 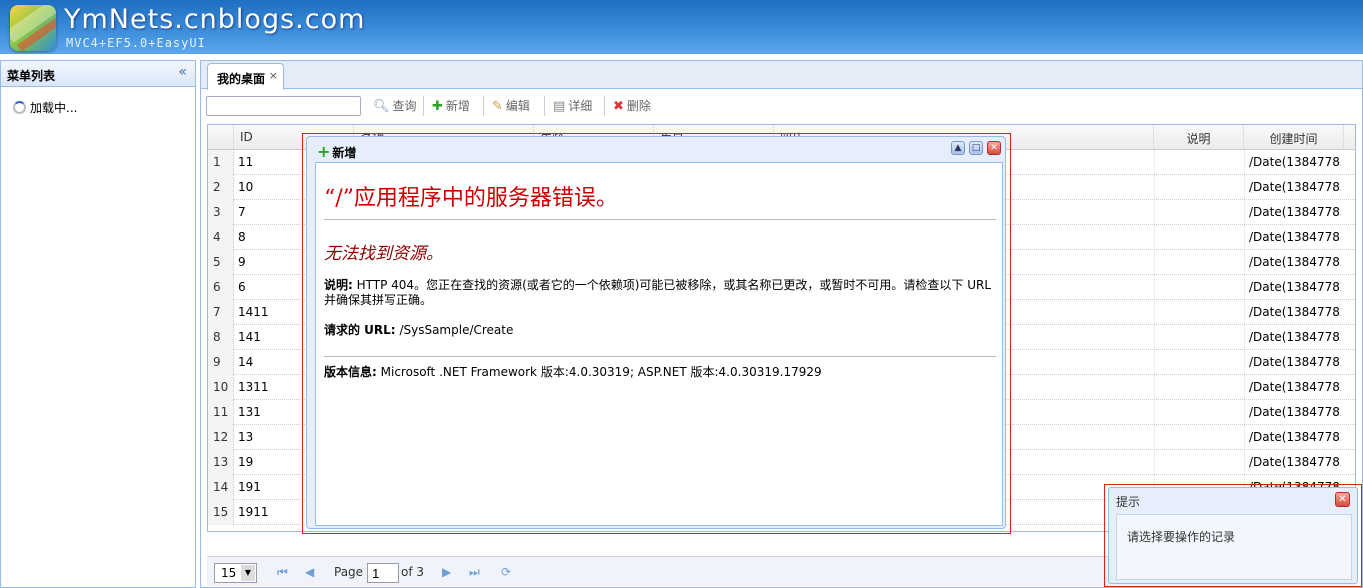 I want to click on tab-strip: 我的桌面 ×, so click(x=781, y=75).